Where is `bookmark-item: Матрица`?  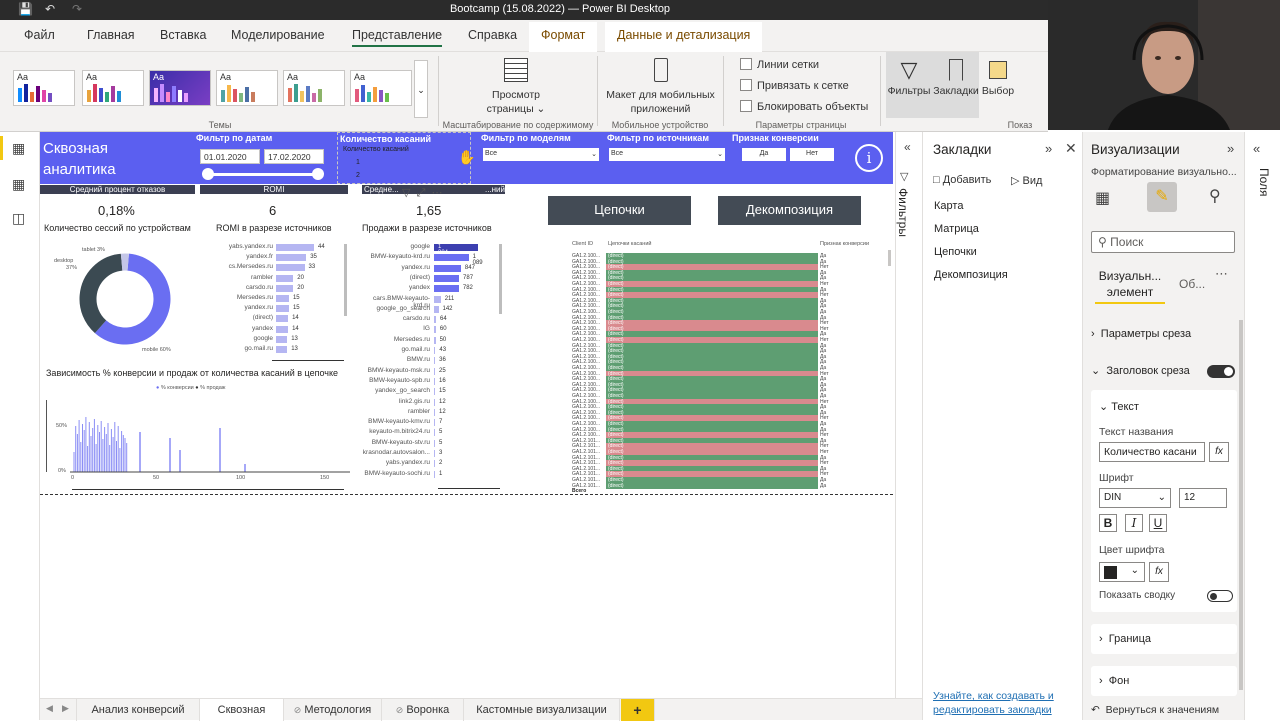 bookmark-item: Матрица is located at coordinates (956, 229).